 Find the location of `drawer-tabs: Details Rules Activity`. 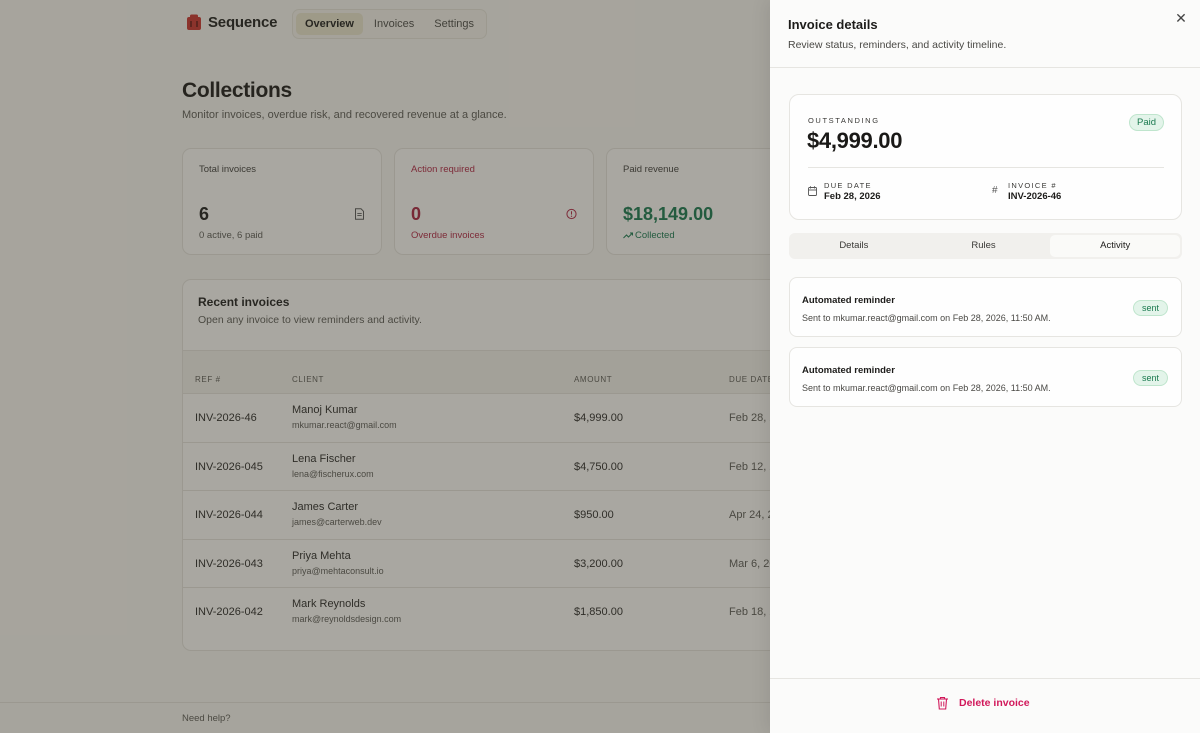

drawer-tabs: Details Rules Activity is located at coordinates (985, 246).